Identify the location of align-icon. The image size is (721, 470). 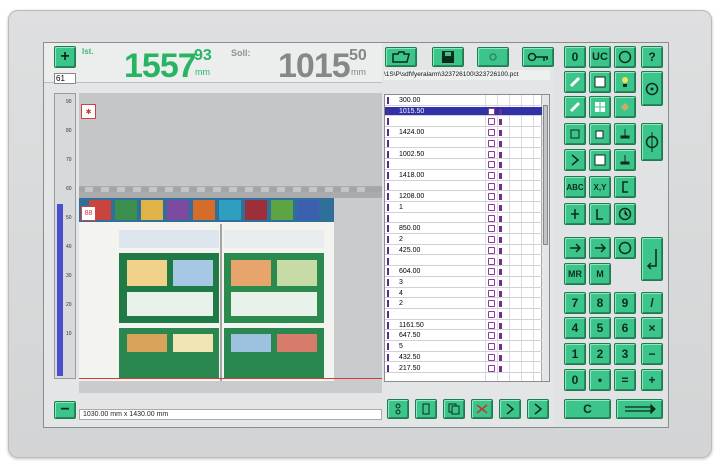
(575, 214).